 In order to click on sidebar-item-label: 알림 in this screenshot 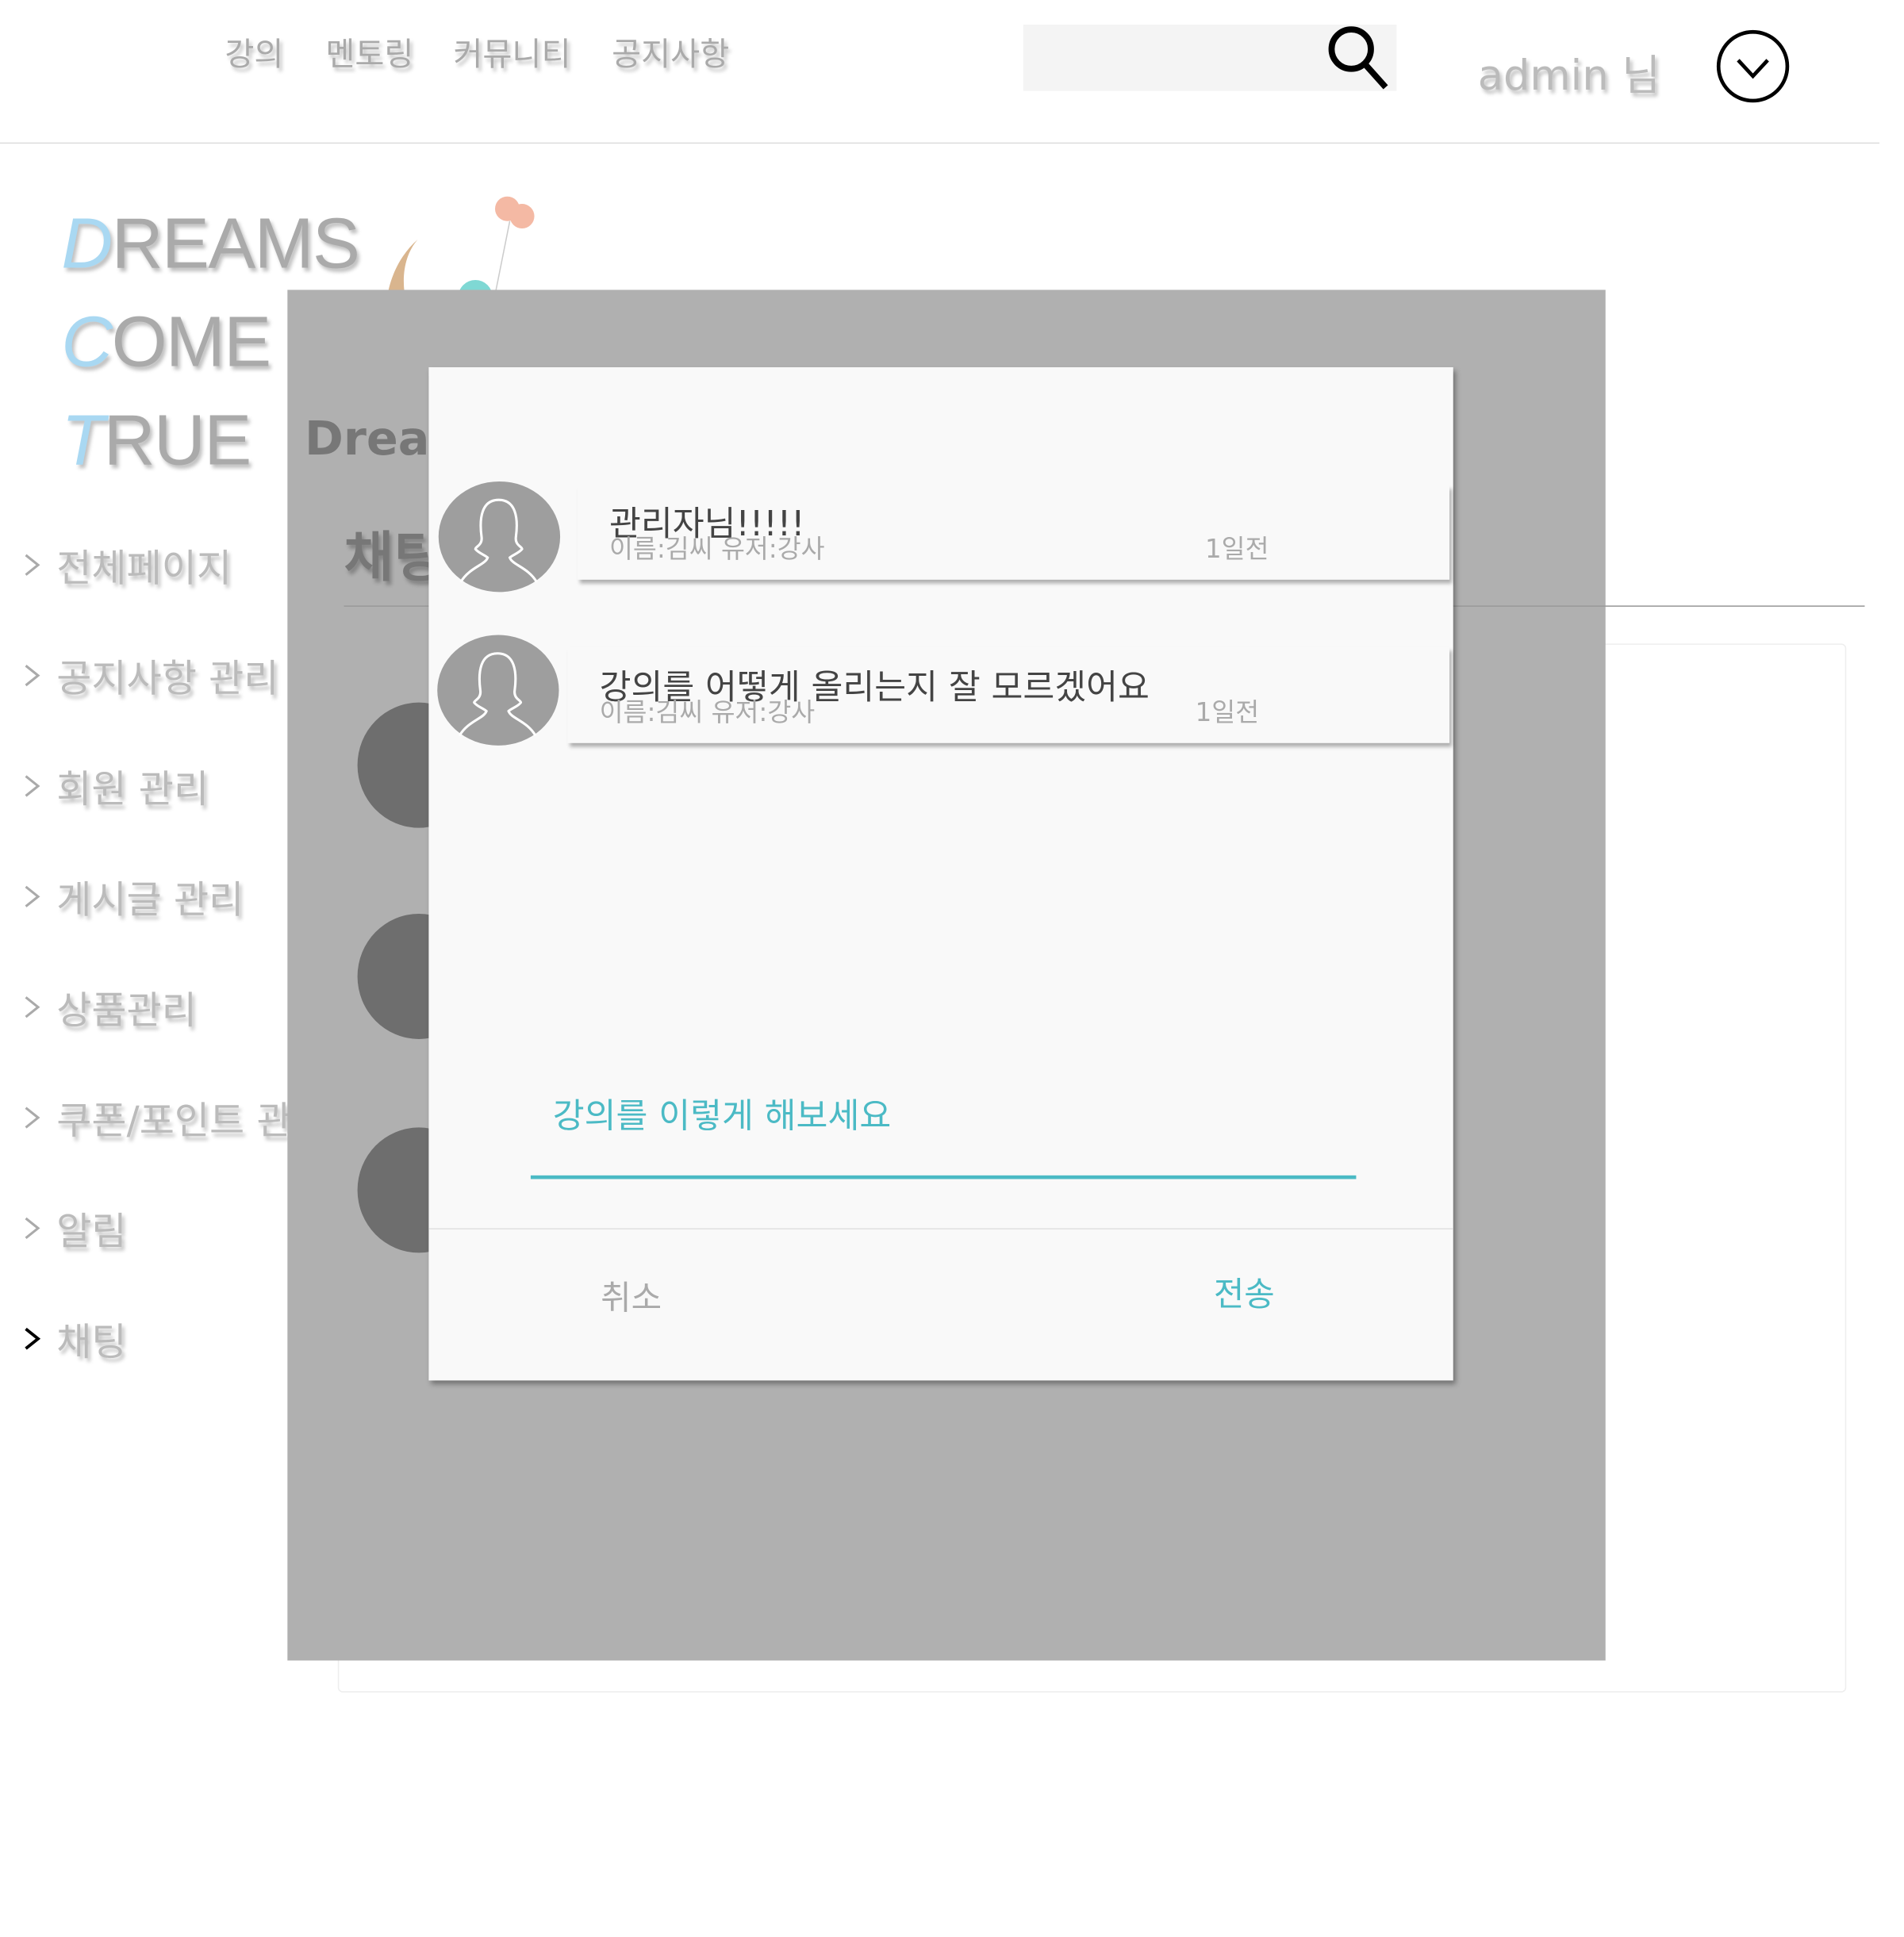, I will do `click(91, 1232)`.